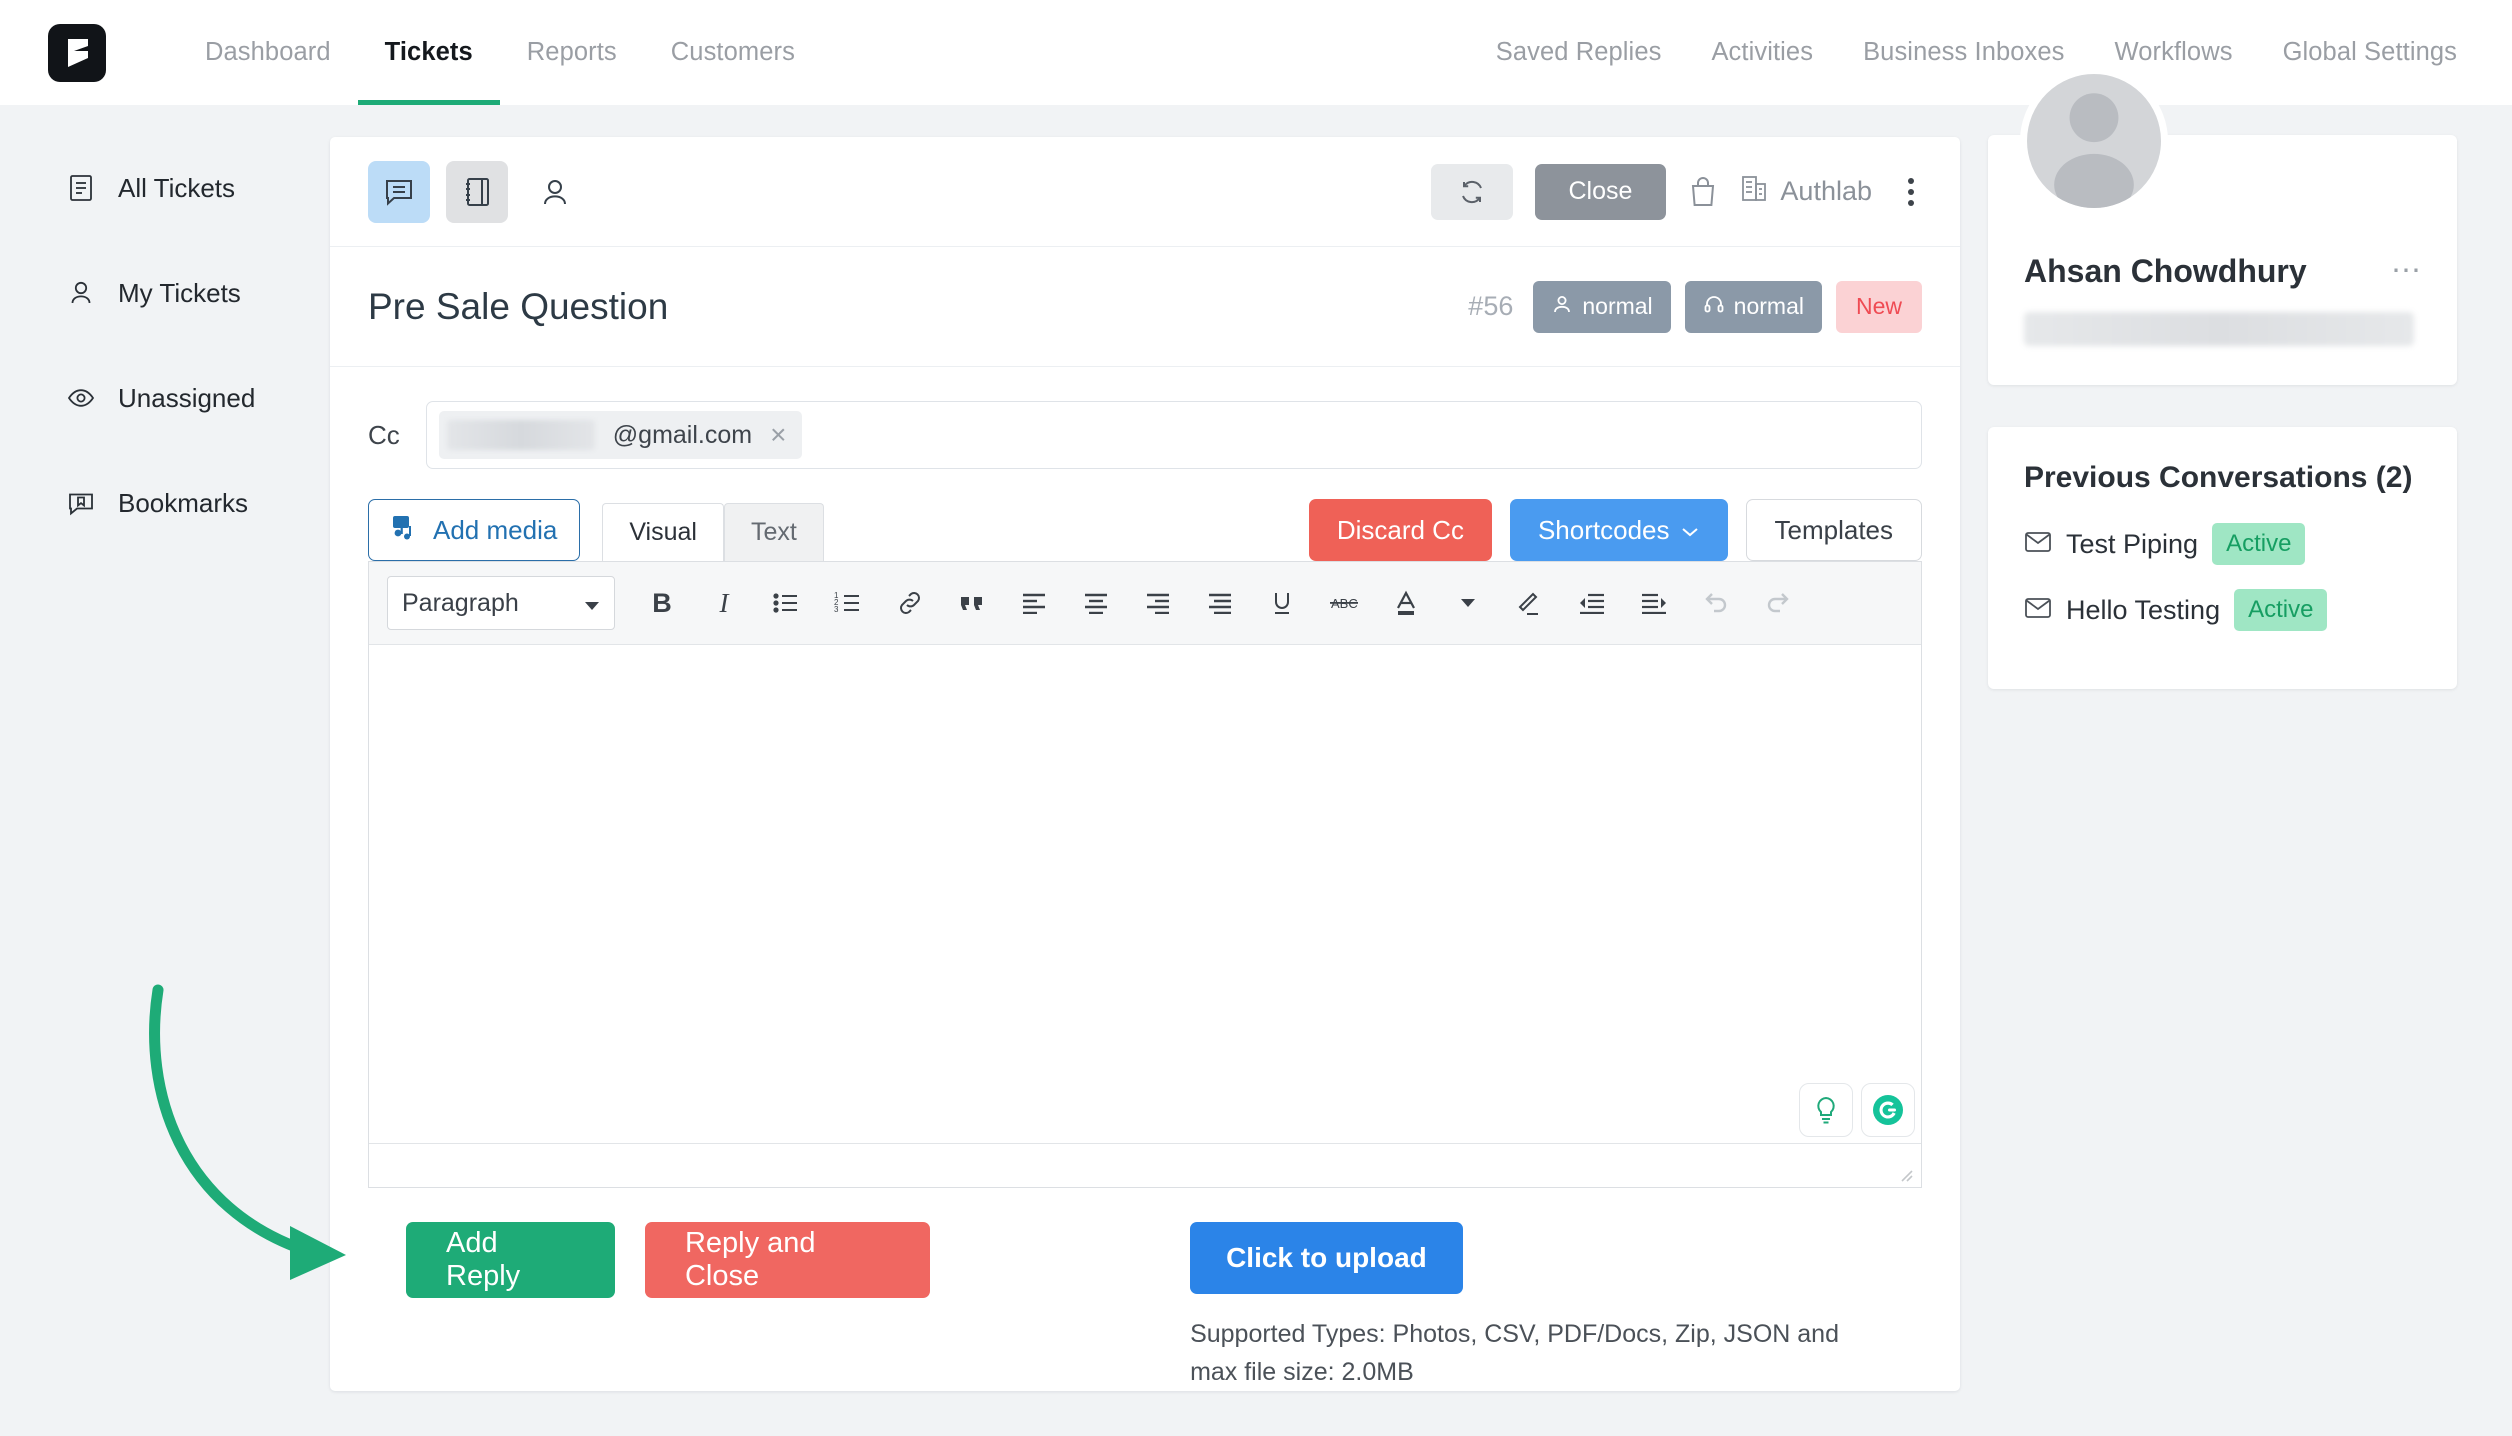 This screenshot has height=1436, width=2512. Describe the element at coordinates (1145, 192) in the screenshot. I see `ticket-toolbar: Close Authlab` at that location.